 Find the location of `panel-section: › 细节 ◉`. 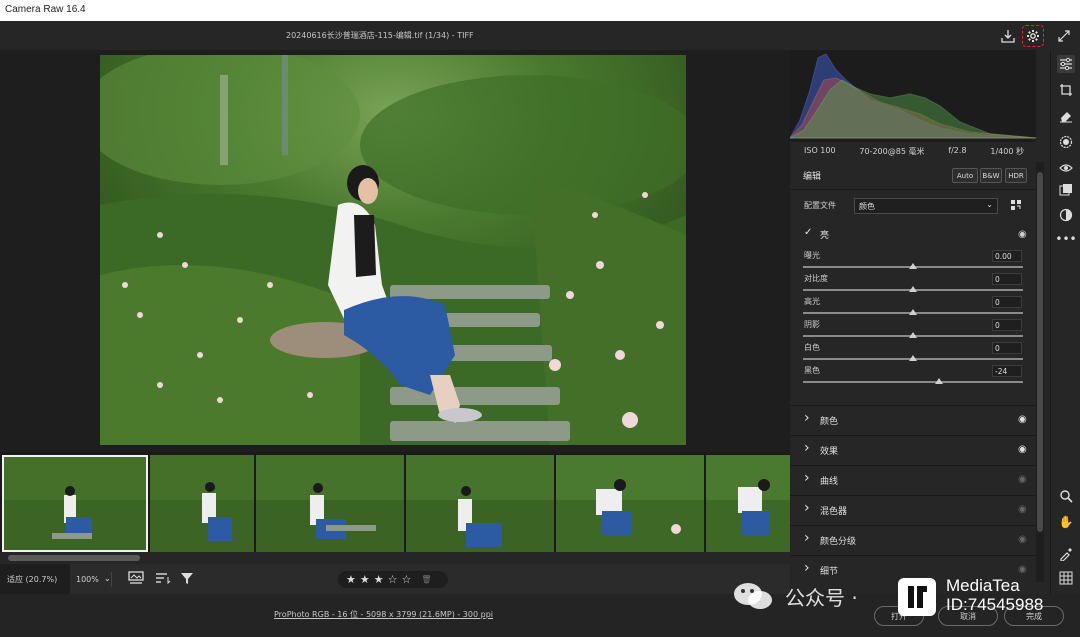

panel-section: › 细节 ◉ is located at coordinates (913, 569).